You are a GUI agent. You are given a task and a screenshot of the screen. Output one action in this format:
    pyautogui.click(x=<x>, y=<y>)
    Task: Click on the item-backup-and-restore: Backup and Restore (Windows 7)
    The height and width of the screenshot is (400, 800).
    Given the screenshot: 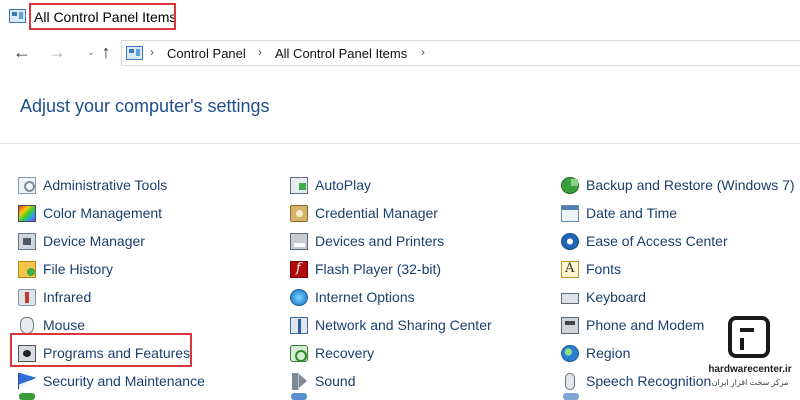 What is the action you would take?
    pyautogui.click(x=680, y=185)
    